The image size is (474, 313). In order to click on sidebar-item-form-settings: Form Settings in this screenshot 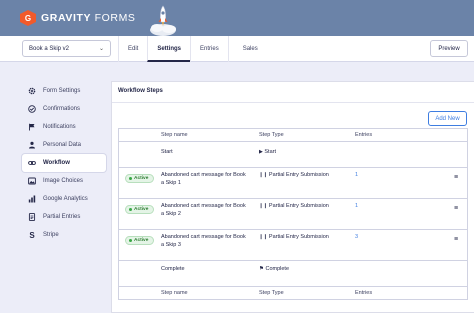, I will do `click(64, 91)`.